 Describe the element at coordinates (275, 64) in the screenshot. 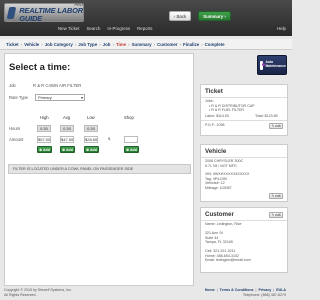

I see `maintenance-label: Auto Maintenance` at that location.